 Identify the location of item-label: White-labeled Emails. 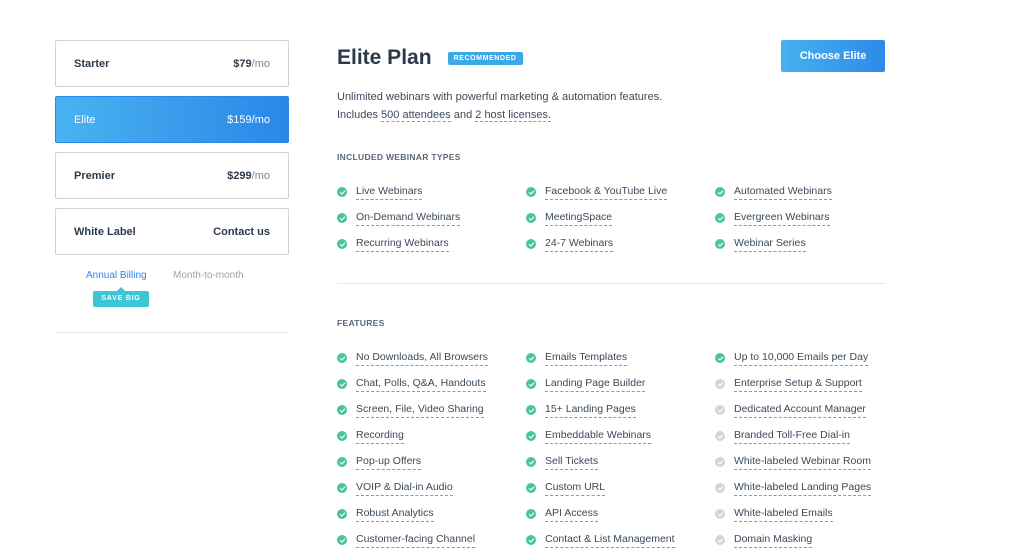
(783, 514).